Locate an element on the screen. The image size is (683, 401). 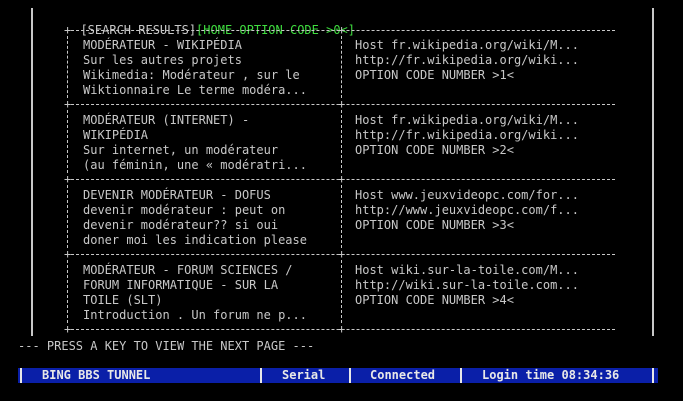
result-title-line: MODÉRATEUR - WIKIPÉDIA is located at coordinates (195, 45).